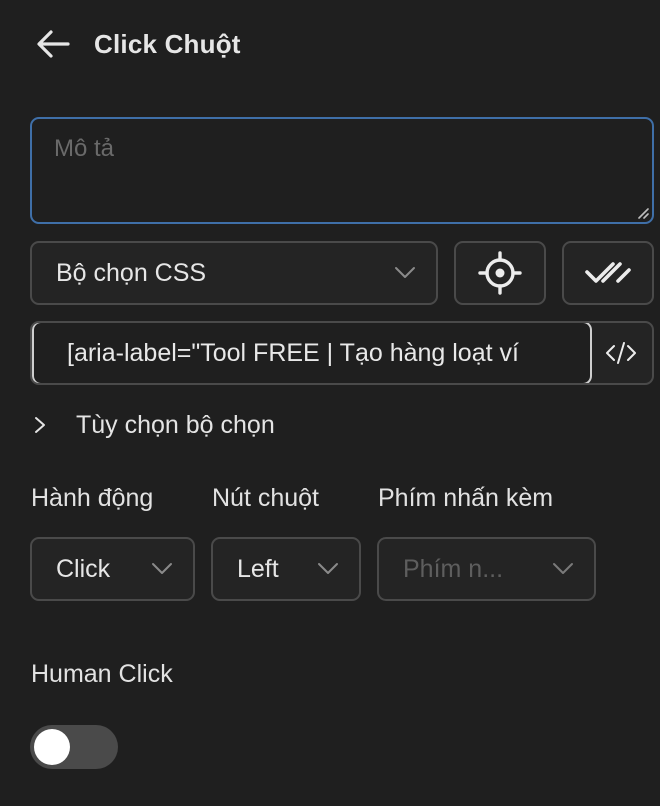 Image resolution: width=660 pixels, height=806 pixels. I want to click on action-label: Hành động, so click(92, 498).